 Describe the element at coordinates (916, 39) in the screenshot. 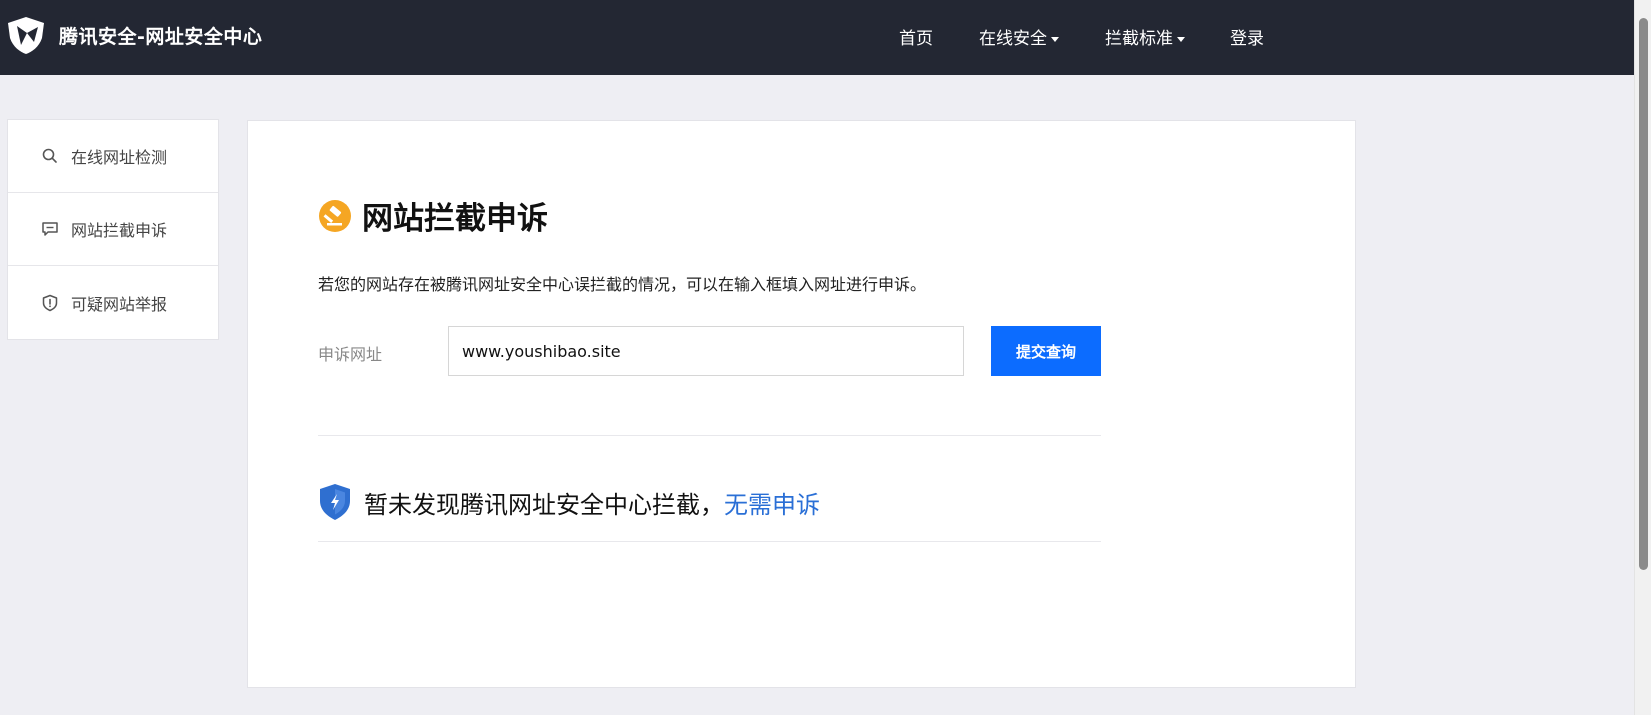

I see `nav-home-label: 首页` at that location.